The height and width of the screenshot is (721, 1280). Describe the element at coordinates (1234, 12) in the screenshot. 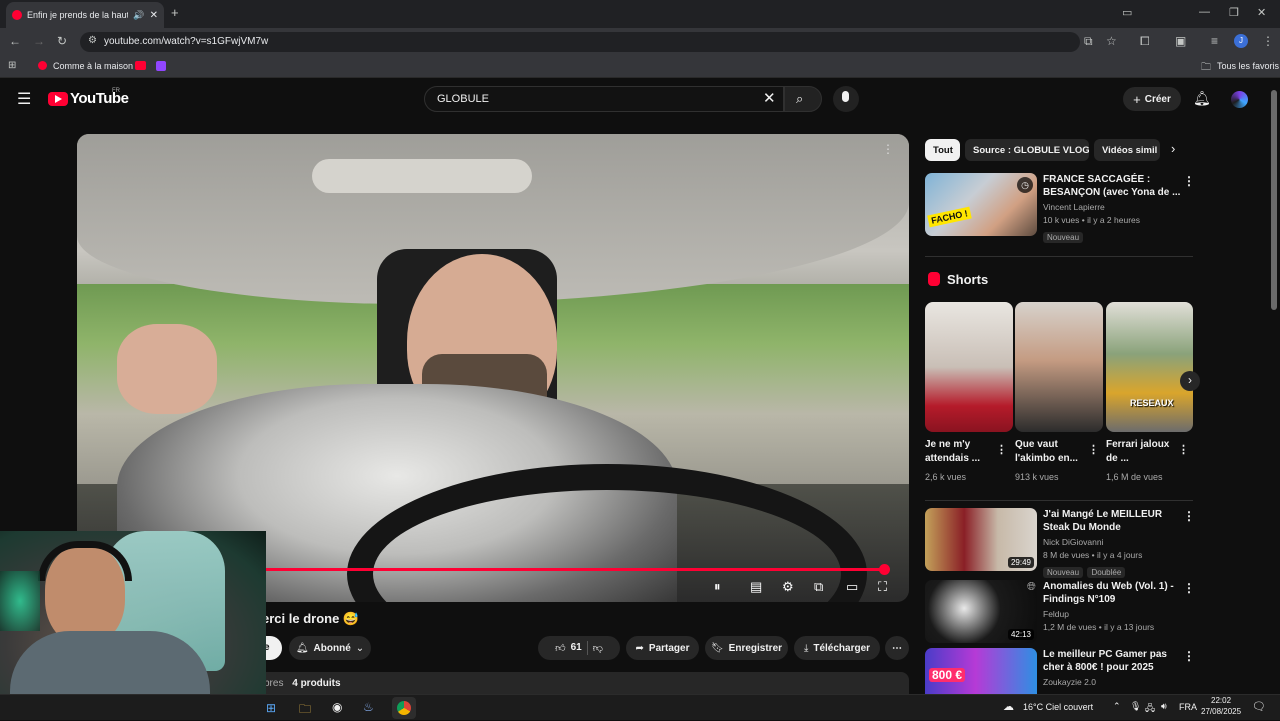

I see `restore-icon: ❐` at that location.